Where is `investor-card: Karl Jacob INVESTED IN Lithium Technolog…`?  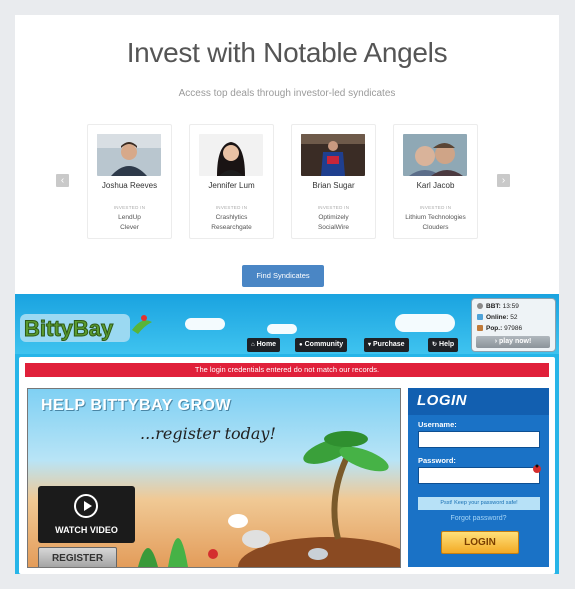 investor-card: Karl Jacob INVESTED IN Lithium Technolog… is located at coordinates (435, 181).